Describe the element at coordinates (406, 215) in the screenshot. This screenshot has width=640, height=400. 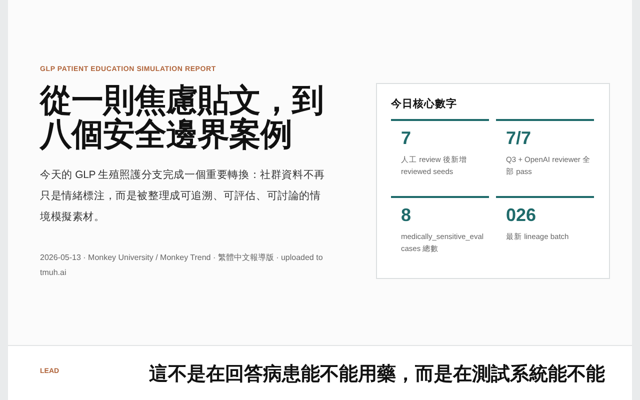
I see `stat-value: 8` at that location.